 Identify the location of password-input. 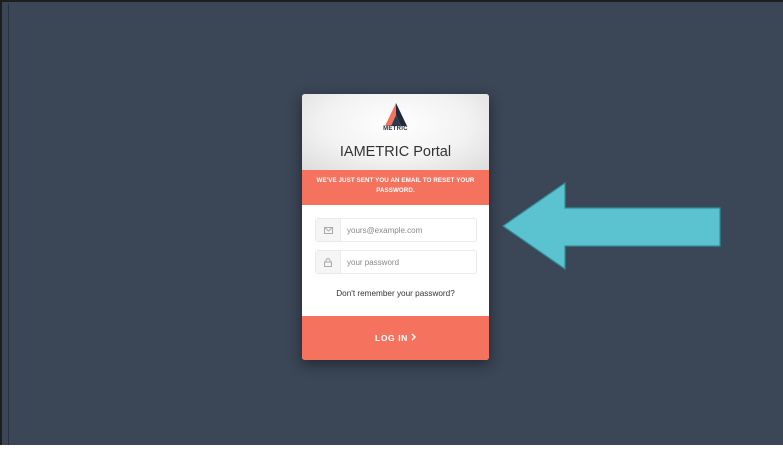
(411, 262).